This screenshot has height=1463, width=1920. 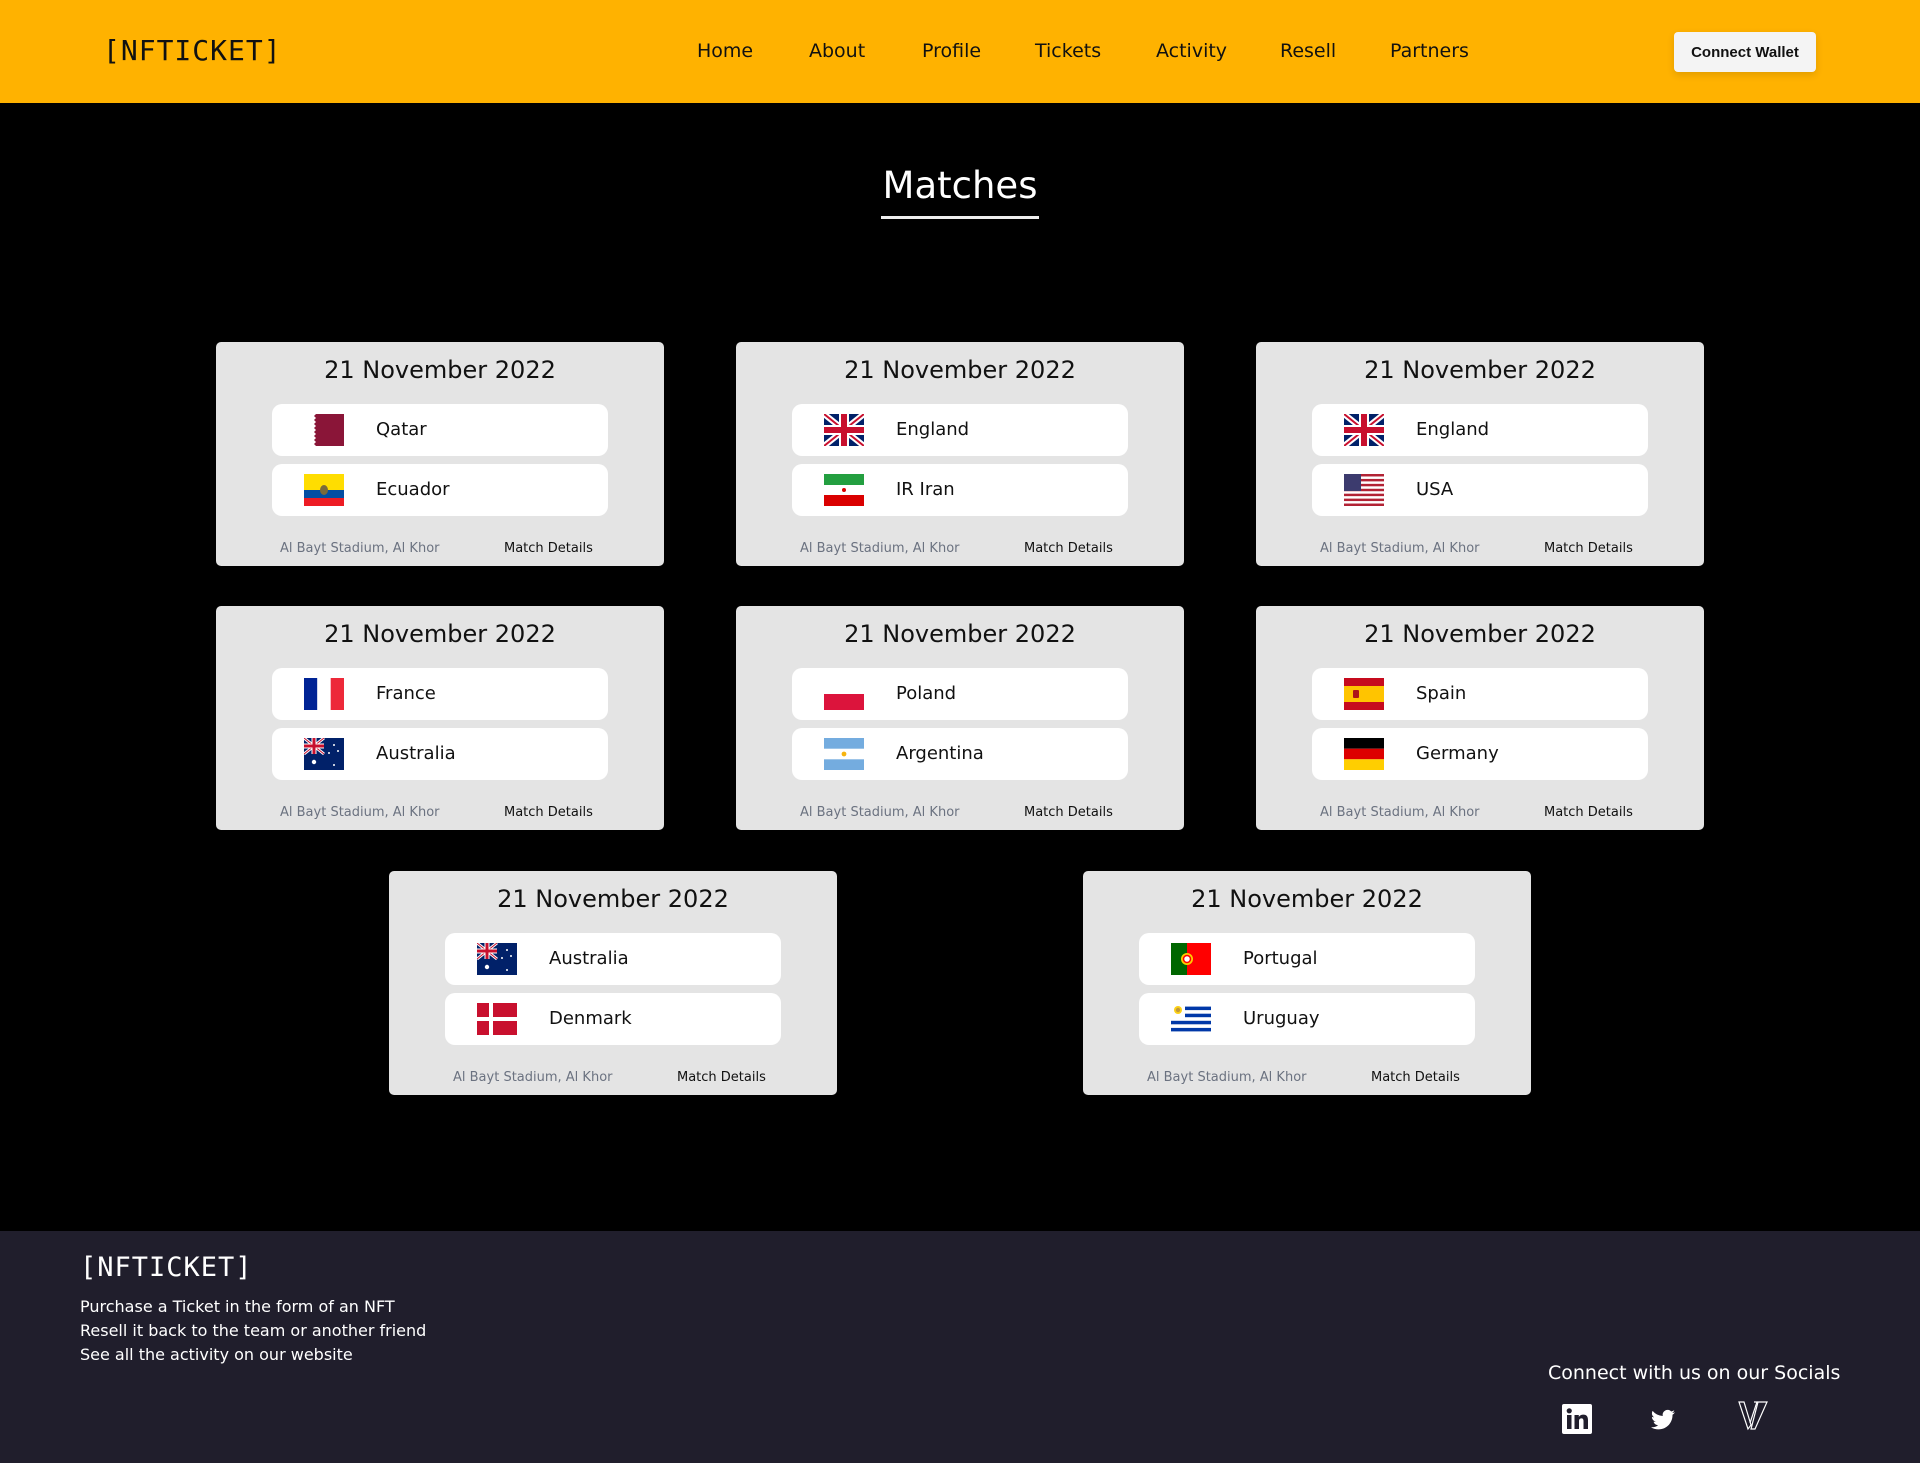 I want to click on team-row: France, so click(x=440, y=694).